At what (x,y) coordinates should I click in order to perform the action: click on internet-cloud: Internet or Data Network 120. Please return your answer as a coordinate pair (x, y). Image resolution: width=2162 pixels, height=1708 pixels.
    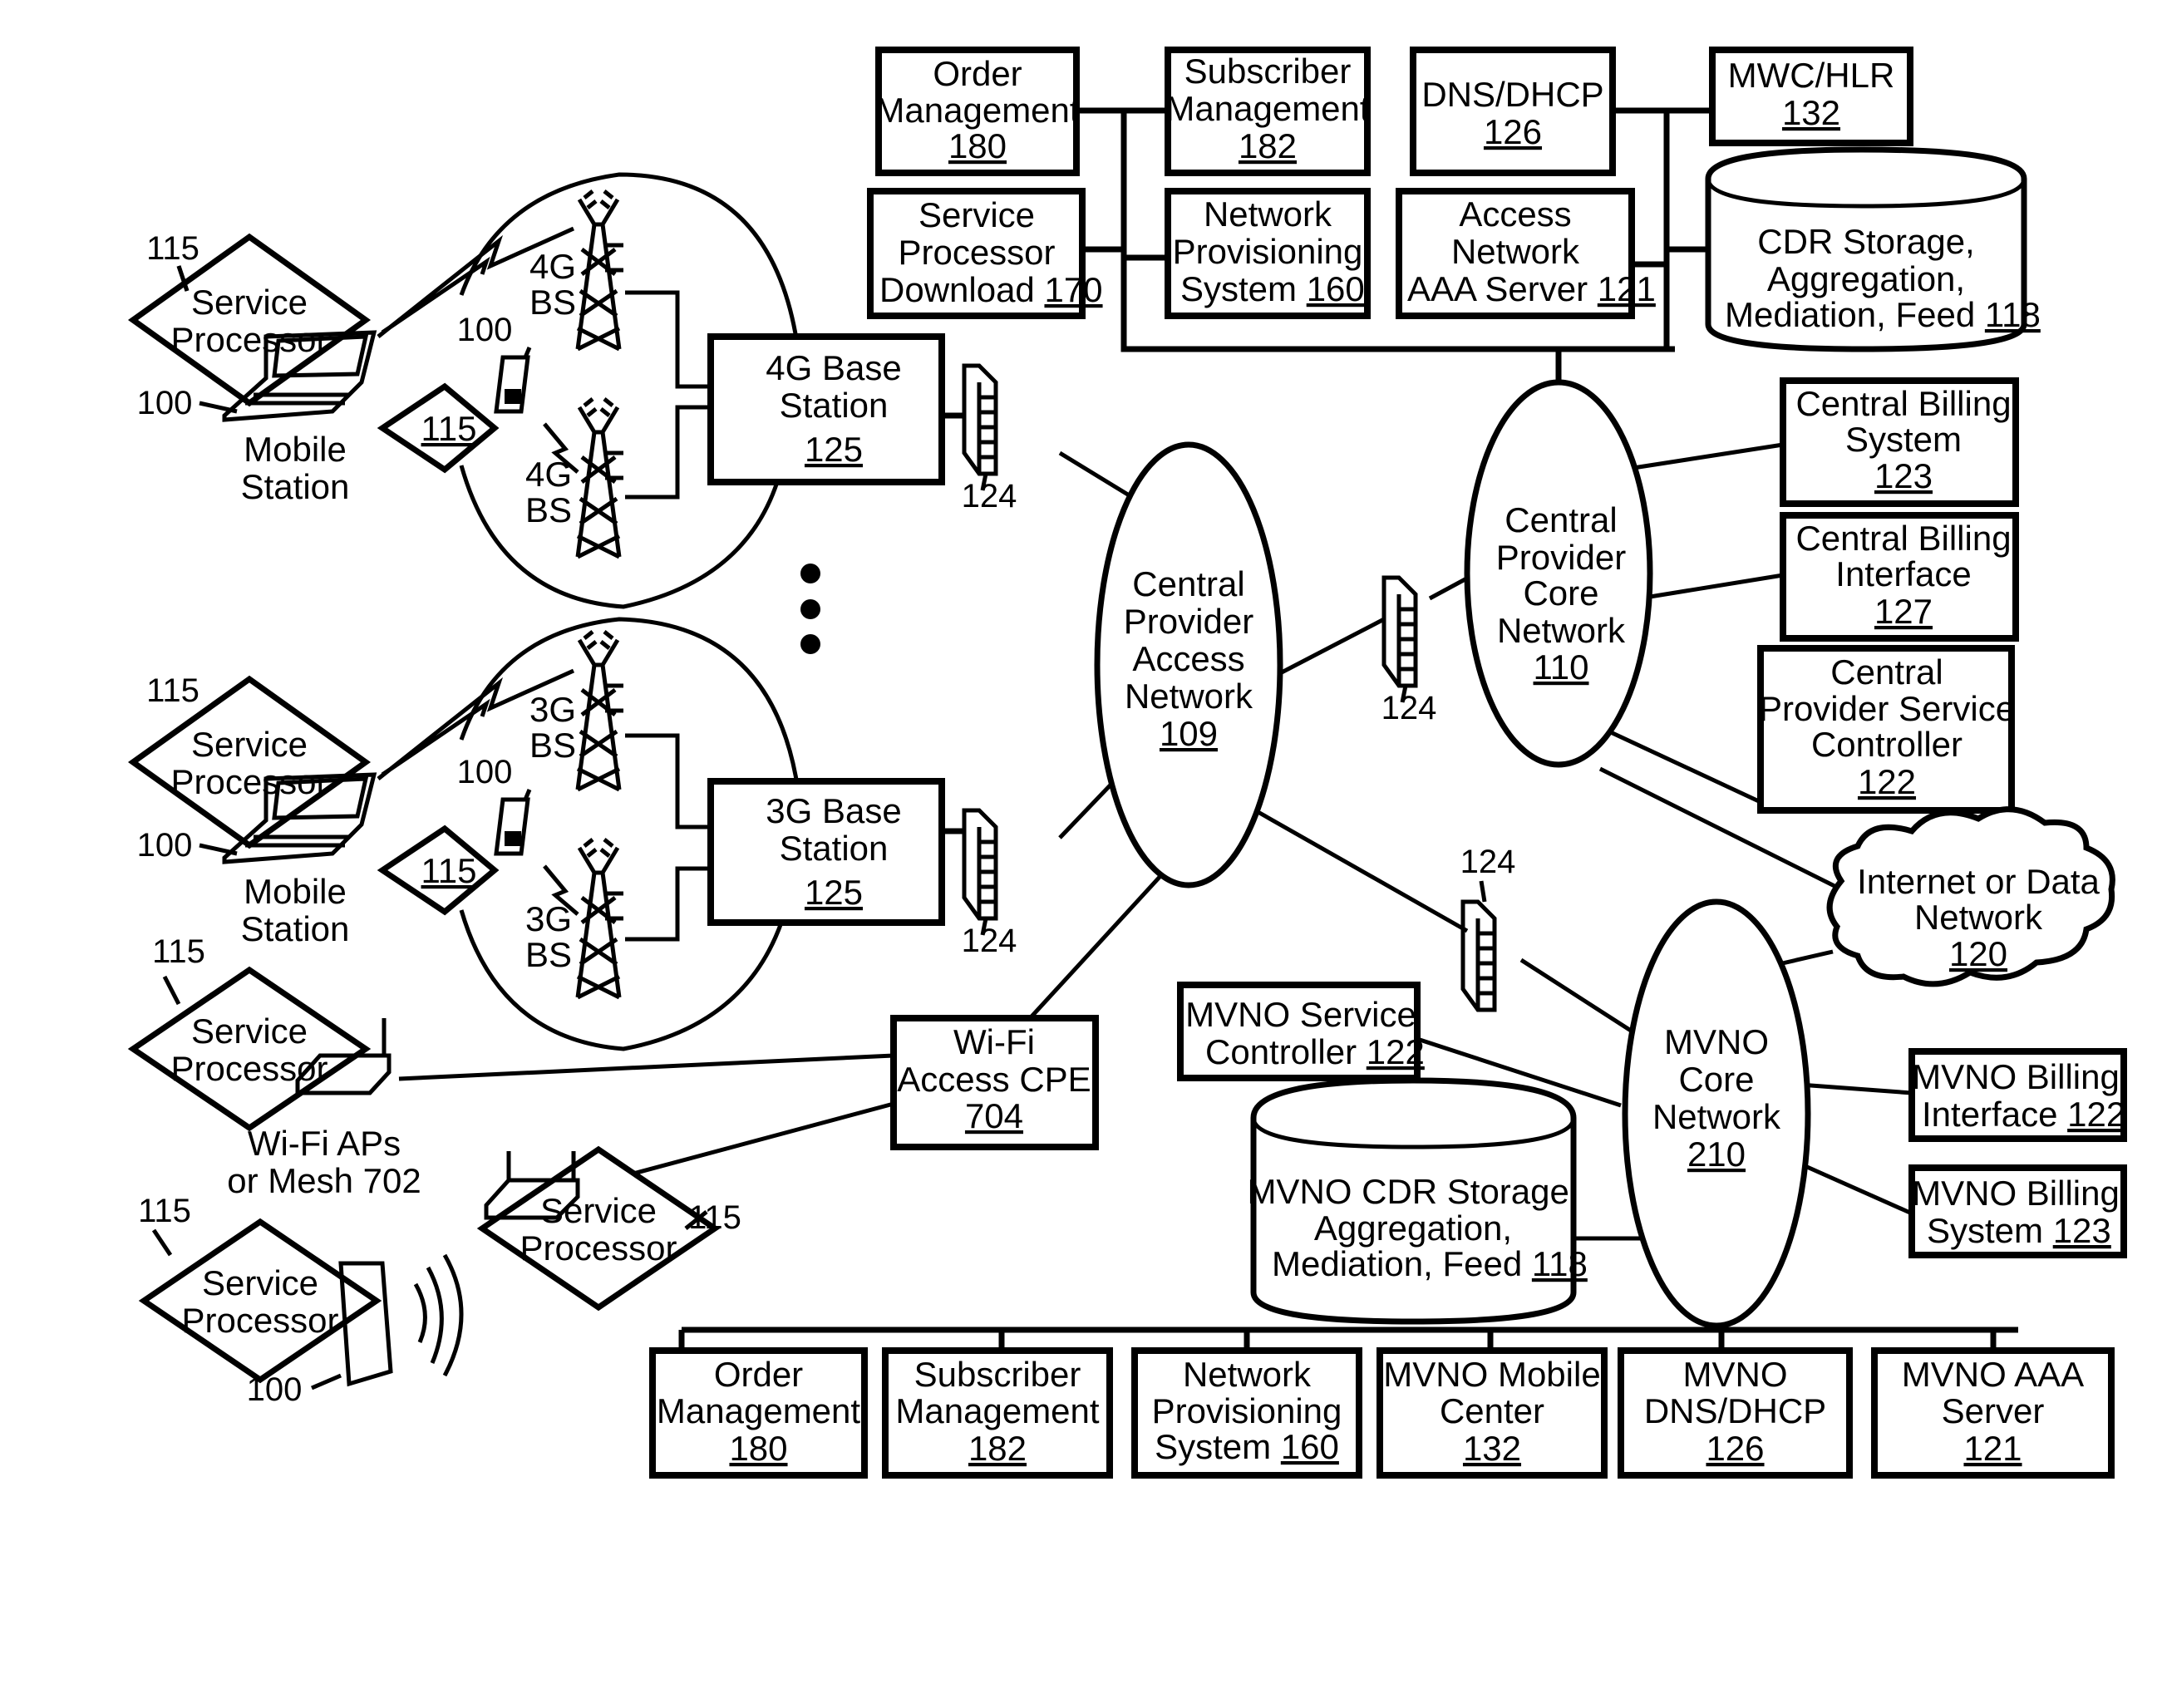
    Looking at the image, I should click on (1970, 896).